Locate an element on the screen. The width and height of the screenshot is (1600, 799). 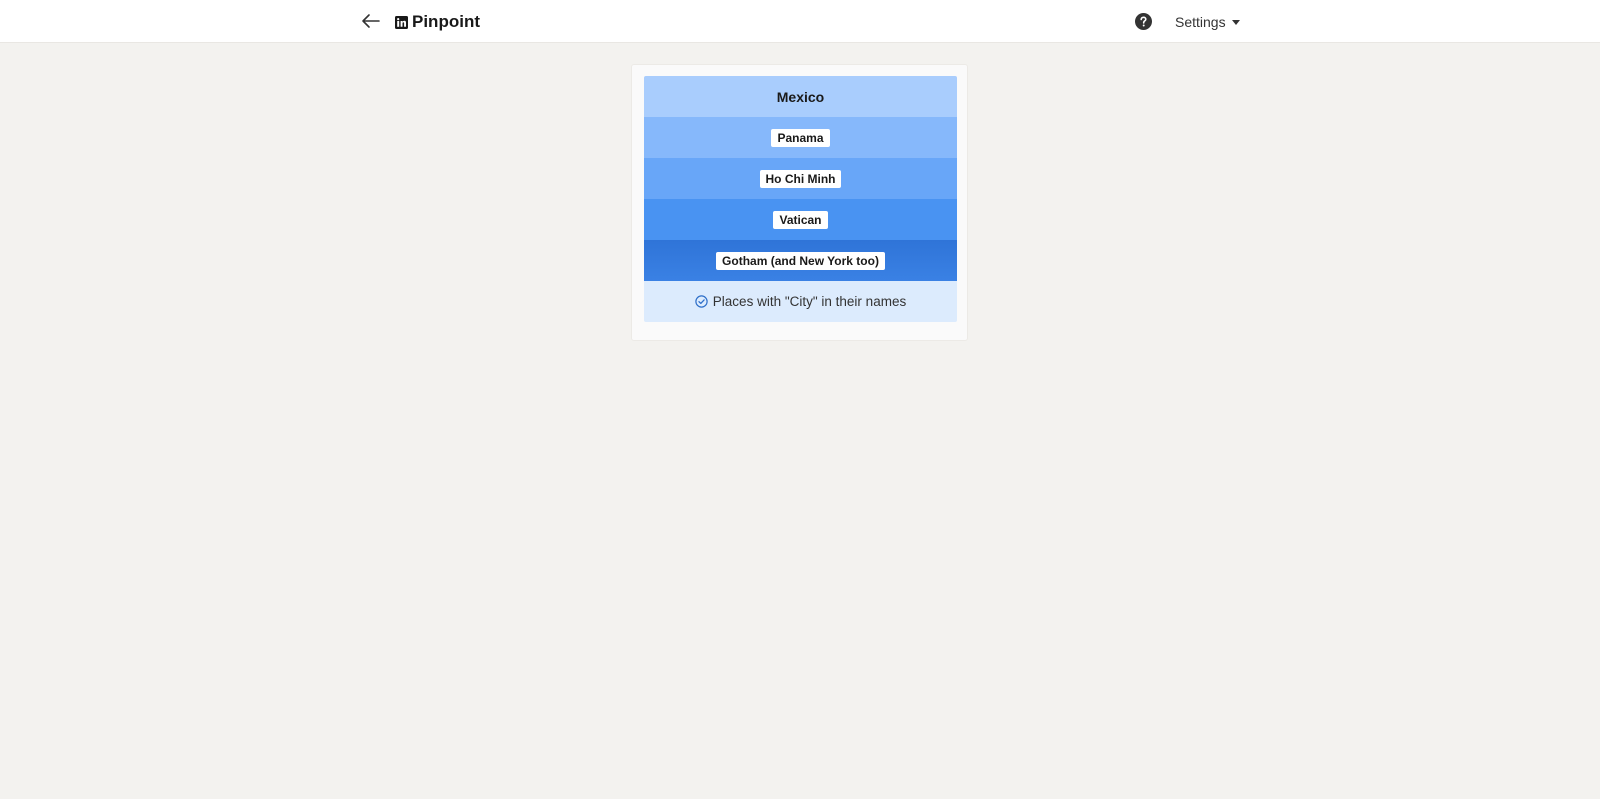
settings-label: Settings is located at coordinates (1200, 22).